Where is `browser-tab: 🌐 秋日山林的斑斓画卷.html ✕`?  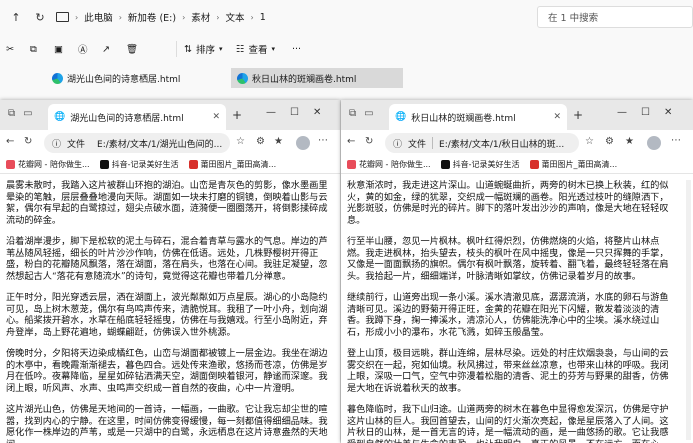 browser-tab: 🌐 秋日山林的斑斓画卷.html ✕ is located at coordinates (478, 117).